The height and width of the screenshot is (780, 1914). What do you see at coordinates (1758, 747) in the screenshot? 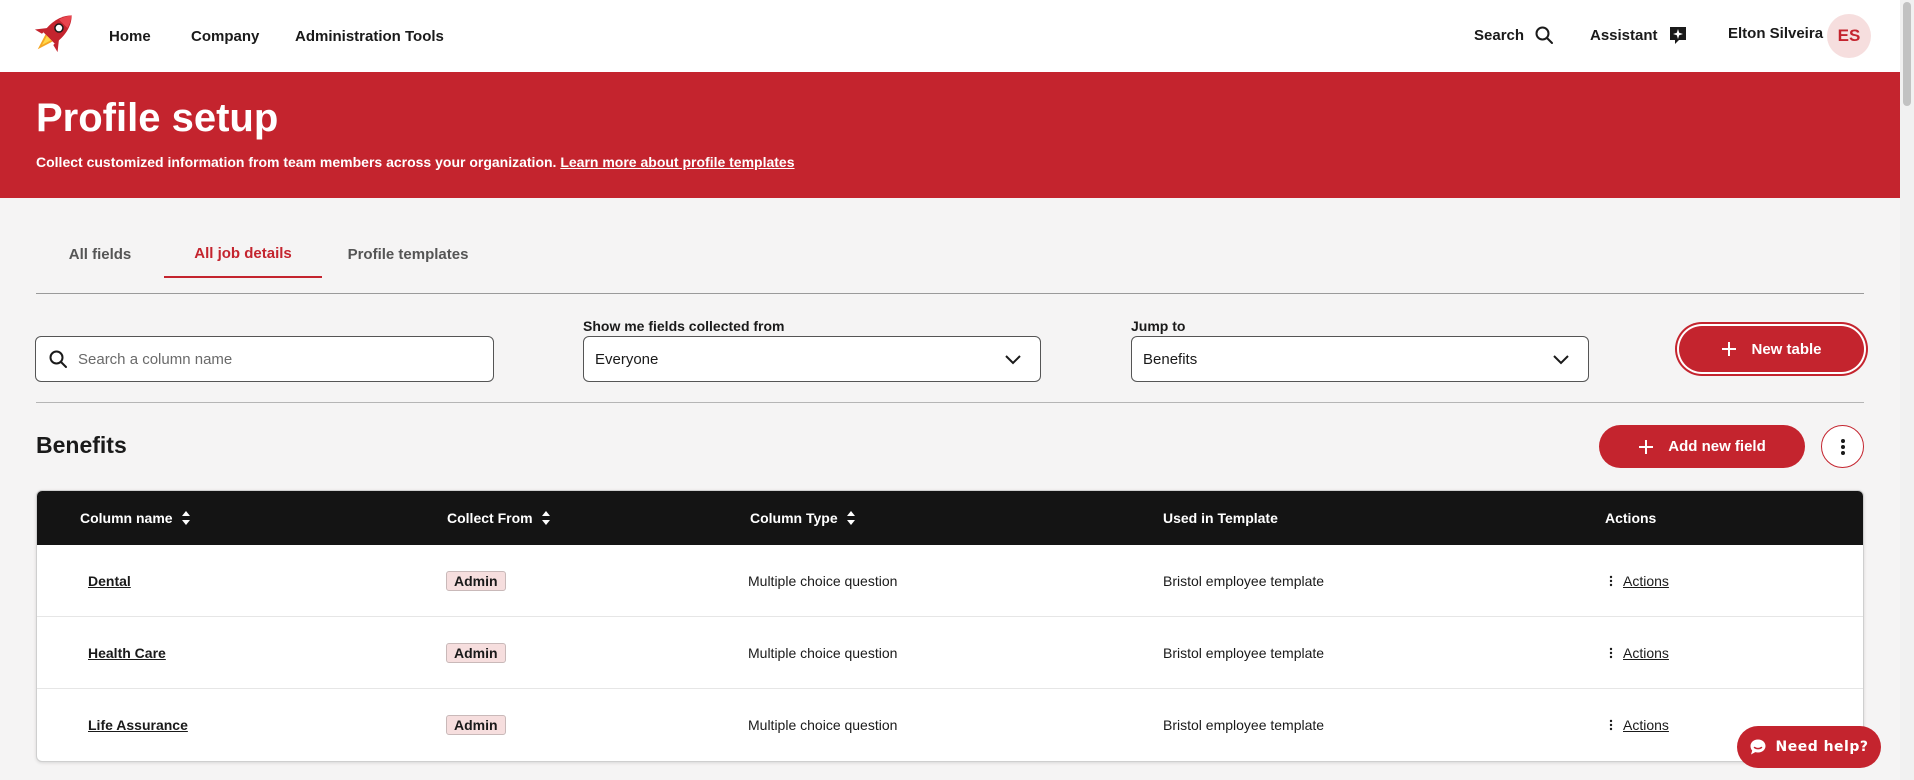
I see `chat-bubble-icon` at bounding box center [1758, 747].